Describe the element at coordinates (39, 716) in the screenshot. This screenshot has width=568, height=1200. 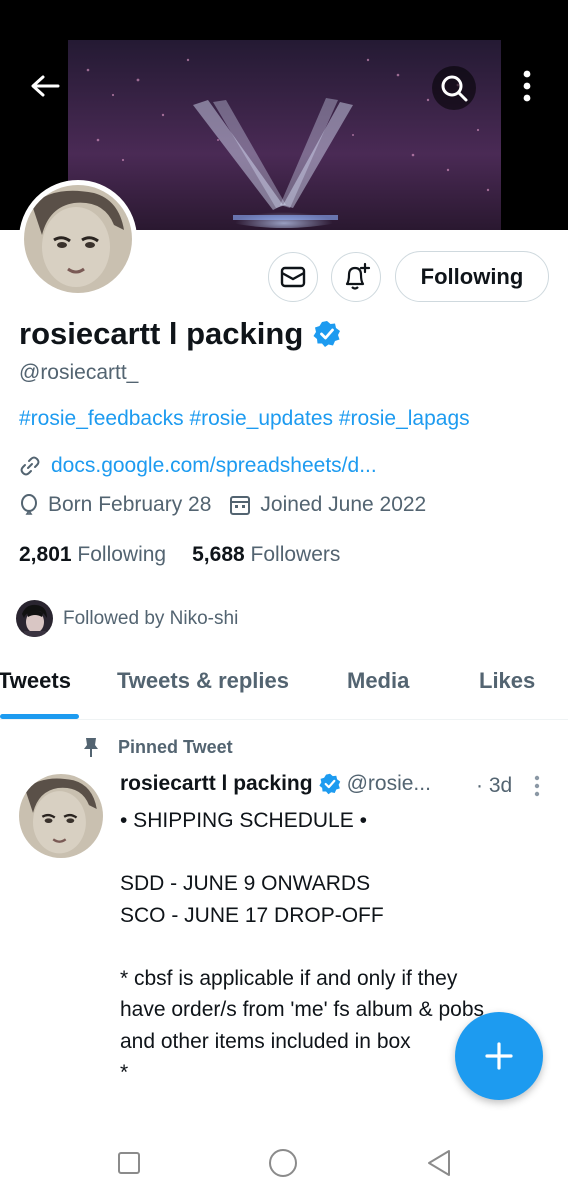
I see `active-tab-indicator` at that location.